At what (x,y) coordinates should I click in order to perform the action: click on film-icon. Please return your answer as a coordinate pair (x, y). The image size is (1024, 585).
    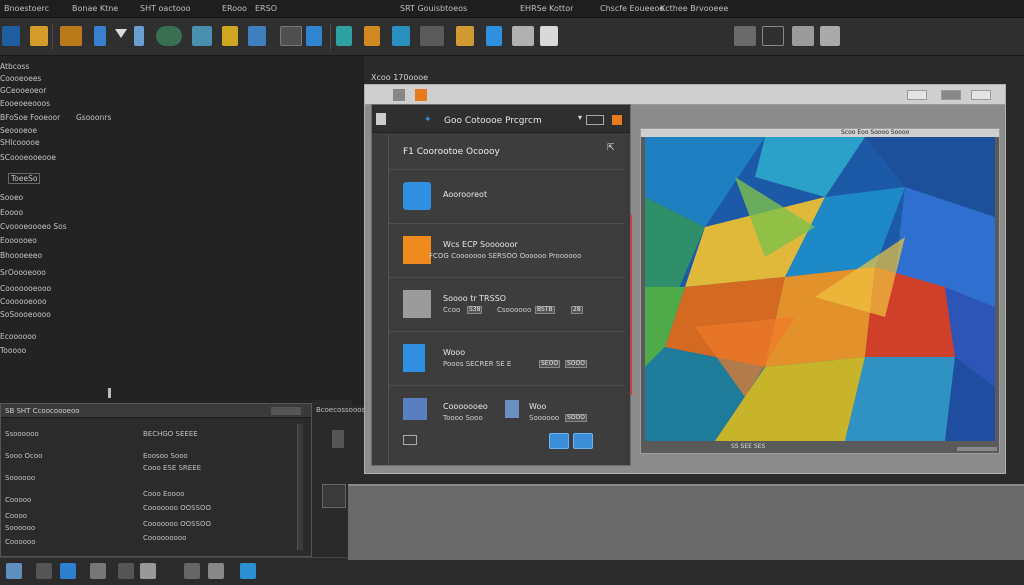
    Looking at the image, I should click on (71, 36).